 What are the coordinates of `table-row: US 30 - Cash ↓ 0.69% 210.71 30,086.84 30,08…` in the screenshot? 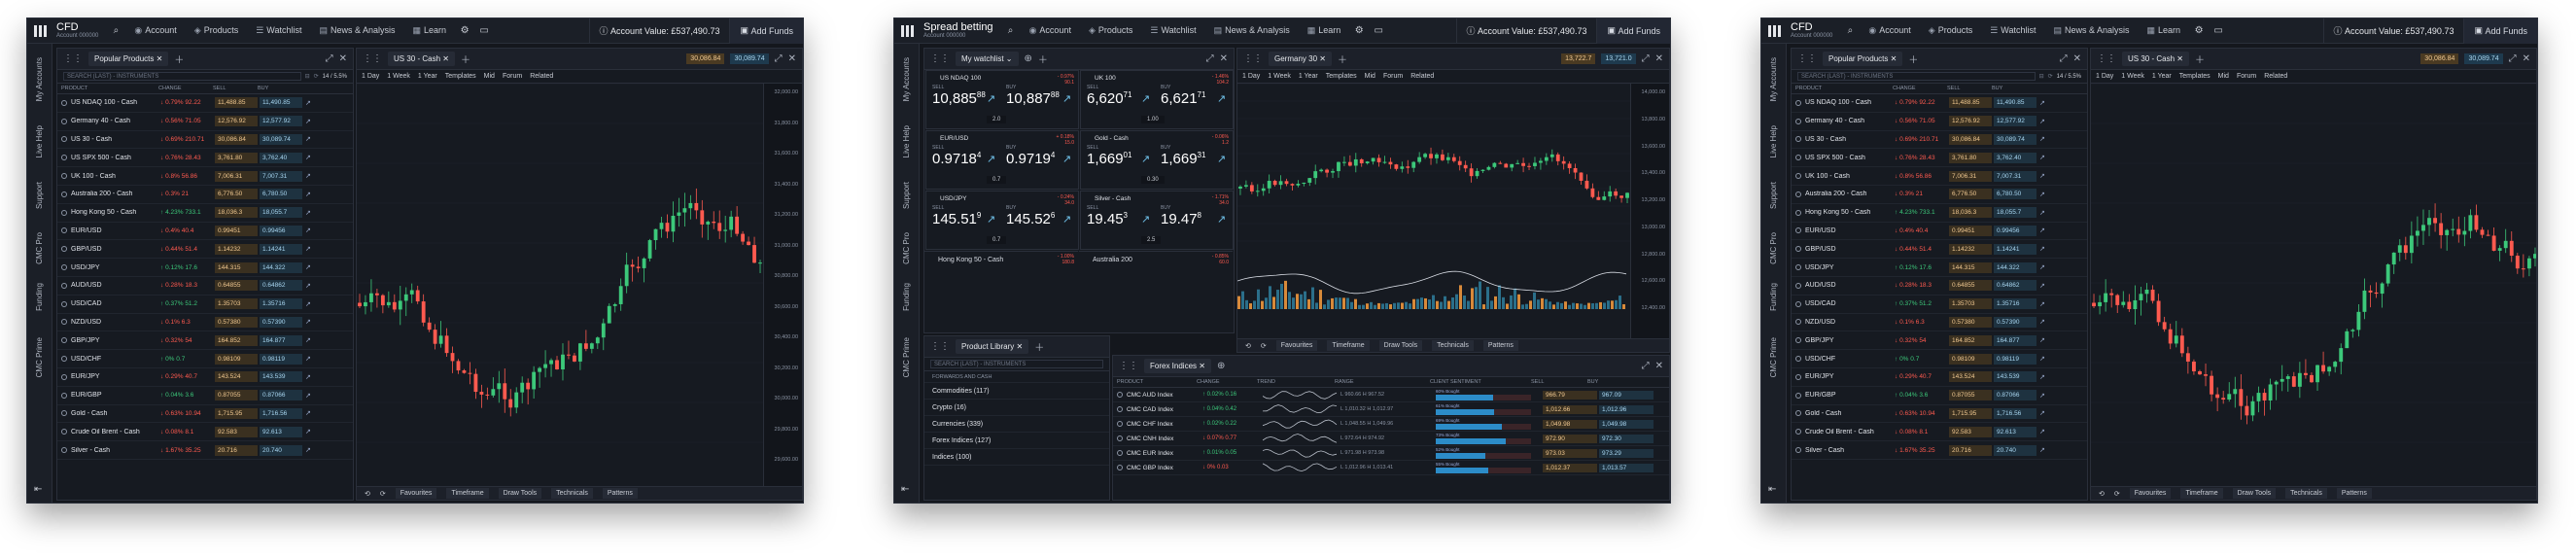 It's located at (1939, 140).